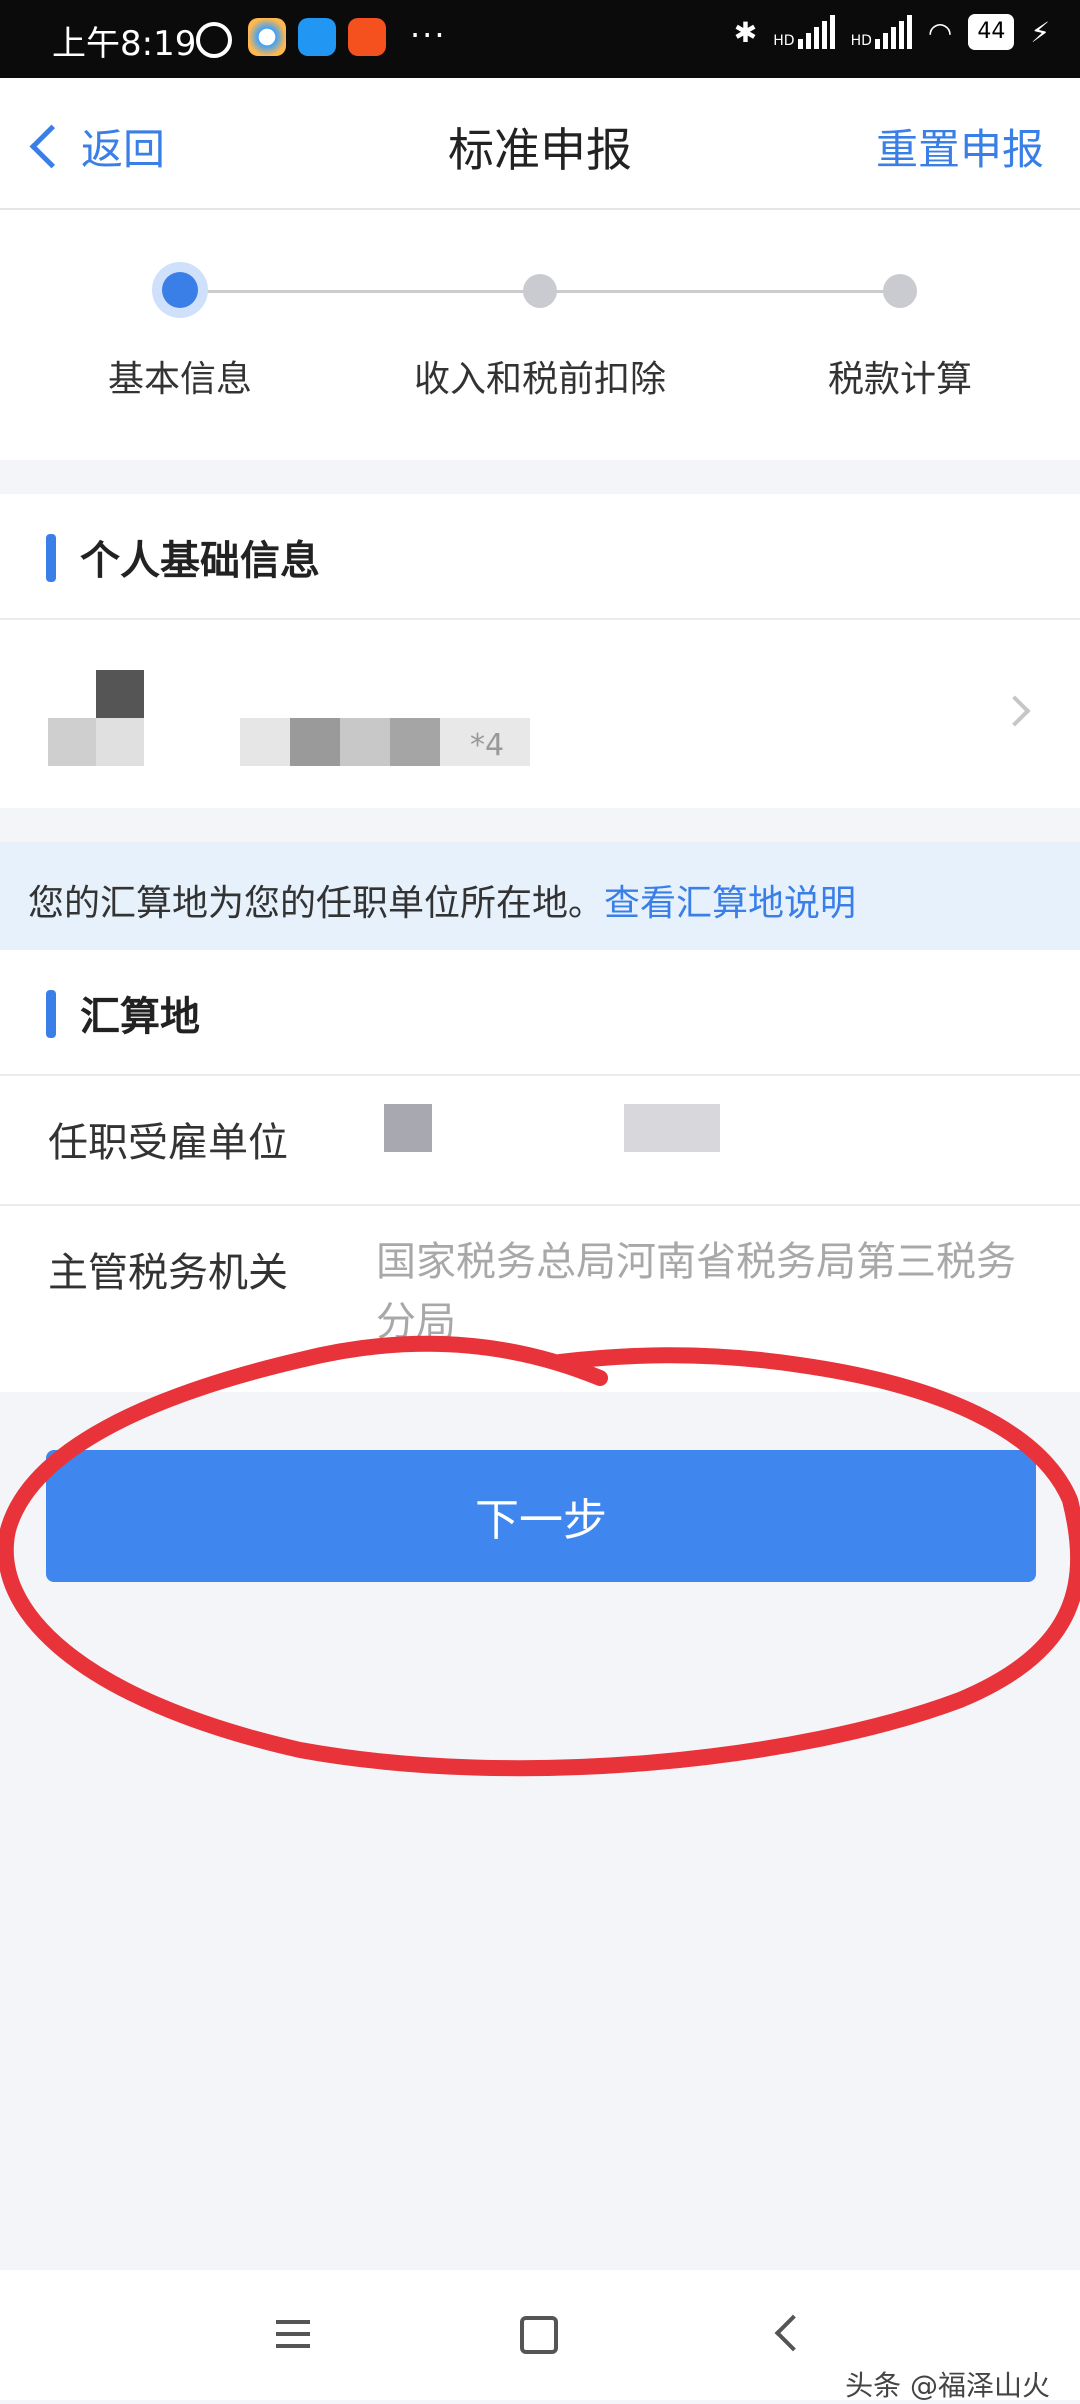 The image size is (1080, 2404). What do you see at coordinates (900, 379) in the screenshot?
I see `step-label-tax-calc: 税款计算` at bounding box center [900, 379].